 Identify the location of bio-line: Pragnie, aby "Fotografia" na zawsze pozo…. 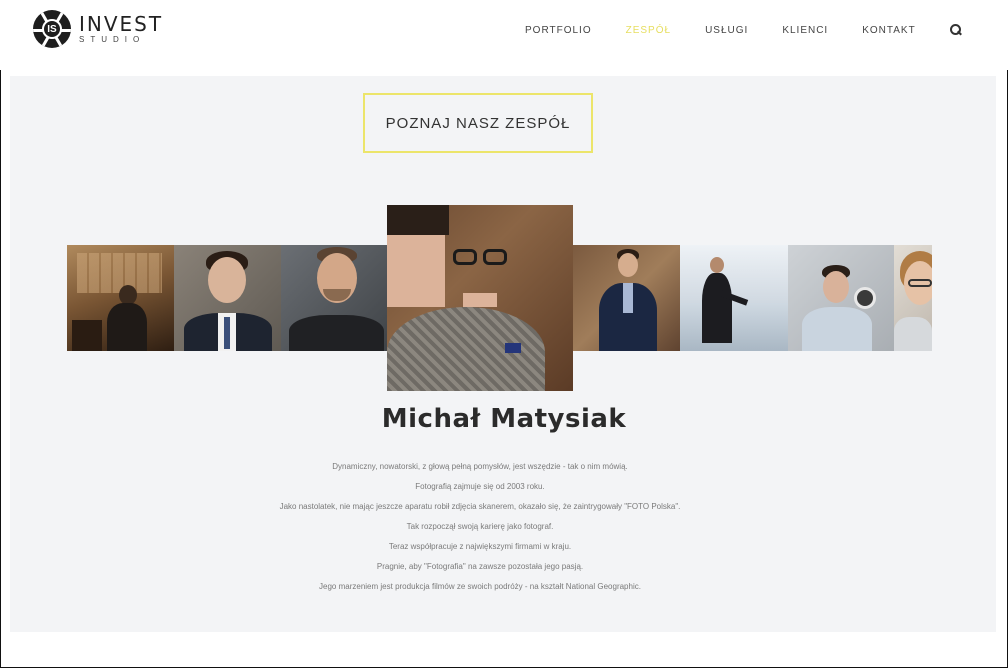
(480, 566).